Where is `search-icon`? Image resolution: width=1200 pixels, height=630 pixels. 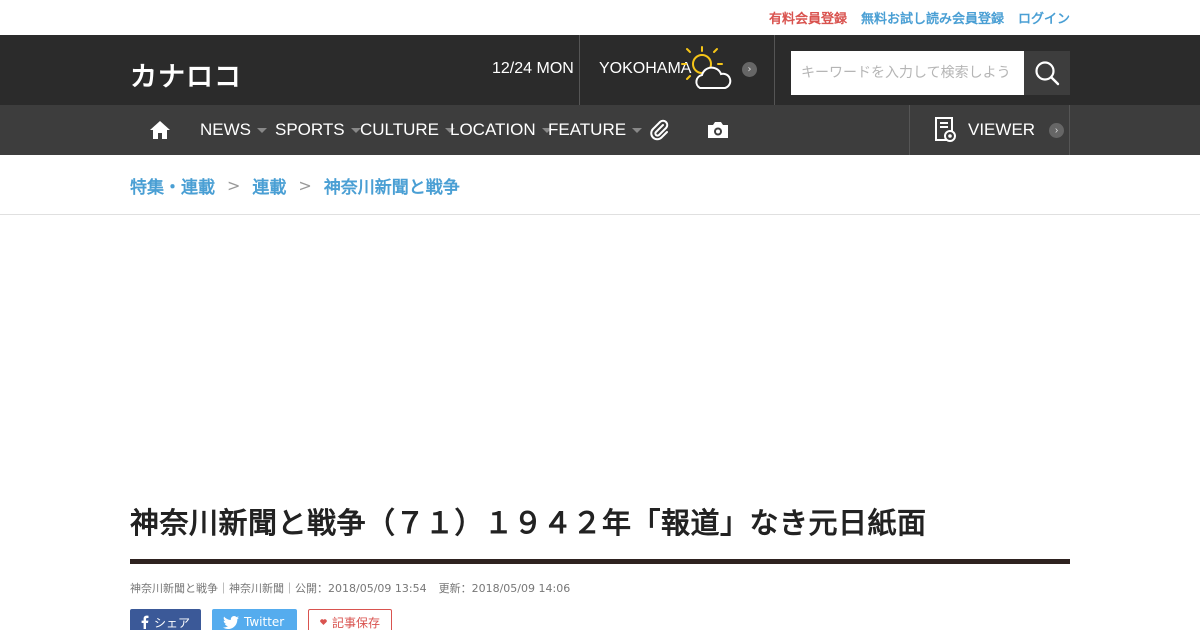
search-icon is located at coordinates (1047, 73).